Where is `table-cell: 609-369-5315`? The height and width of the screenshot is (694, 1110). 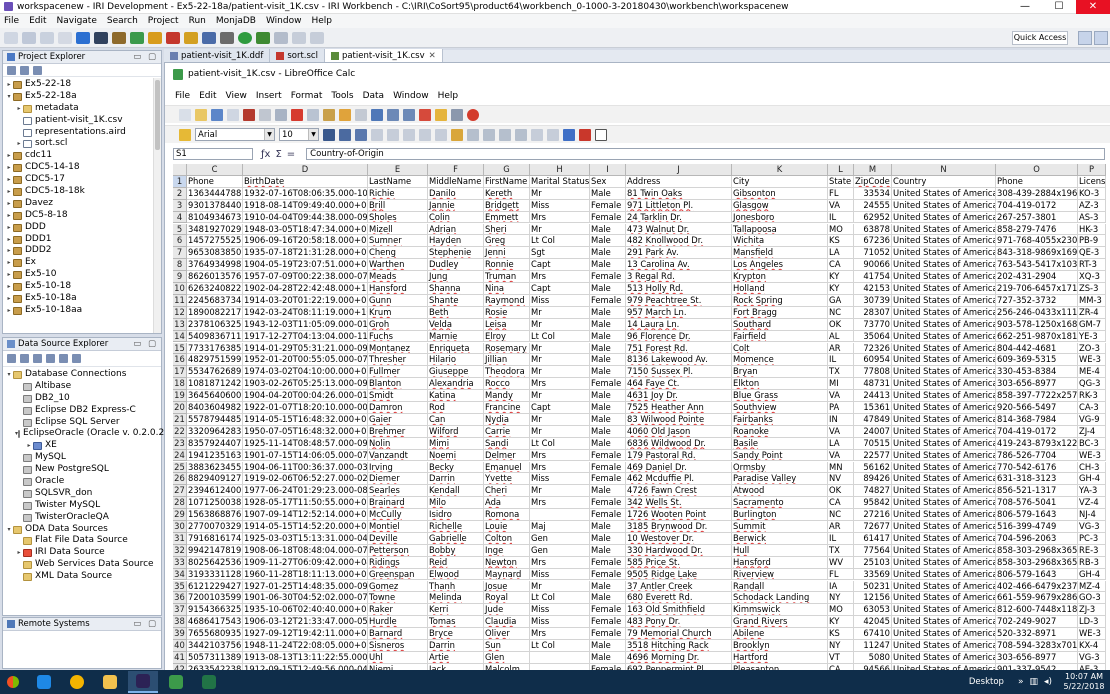
table-cell: 609-369-5315 is located at coordinates (1037, 360).